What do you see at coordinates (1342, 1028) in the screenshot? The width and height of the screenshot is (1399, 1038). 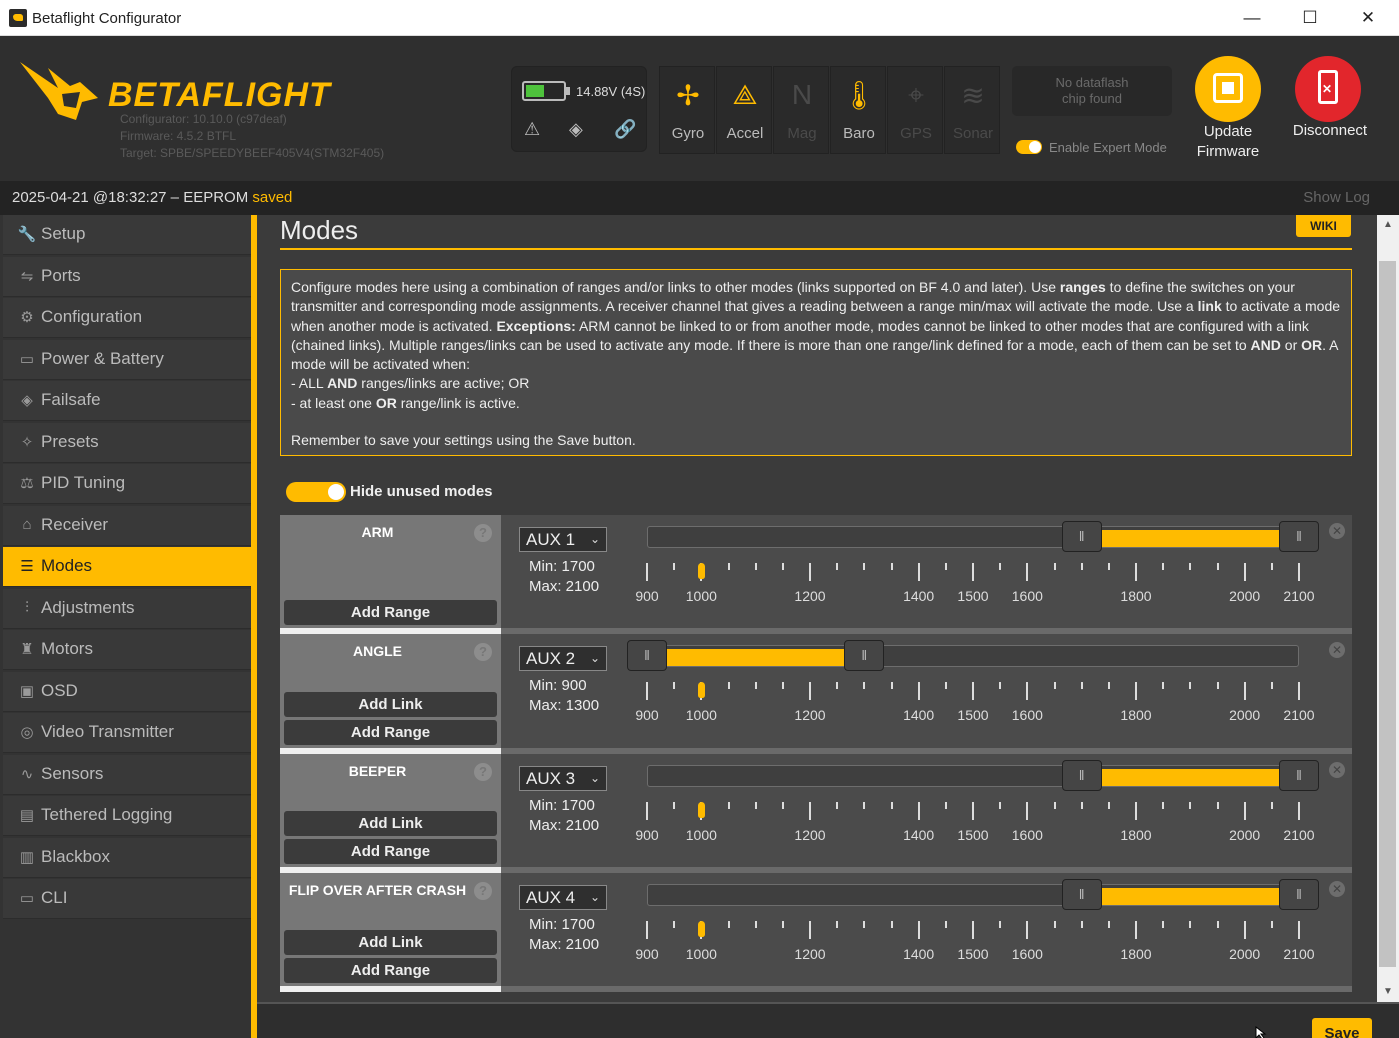 I see `save-button: Save` at bounding box center [1342, 1028].